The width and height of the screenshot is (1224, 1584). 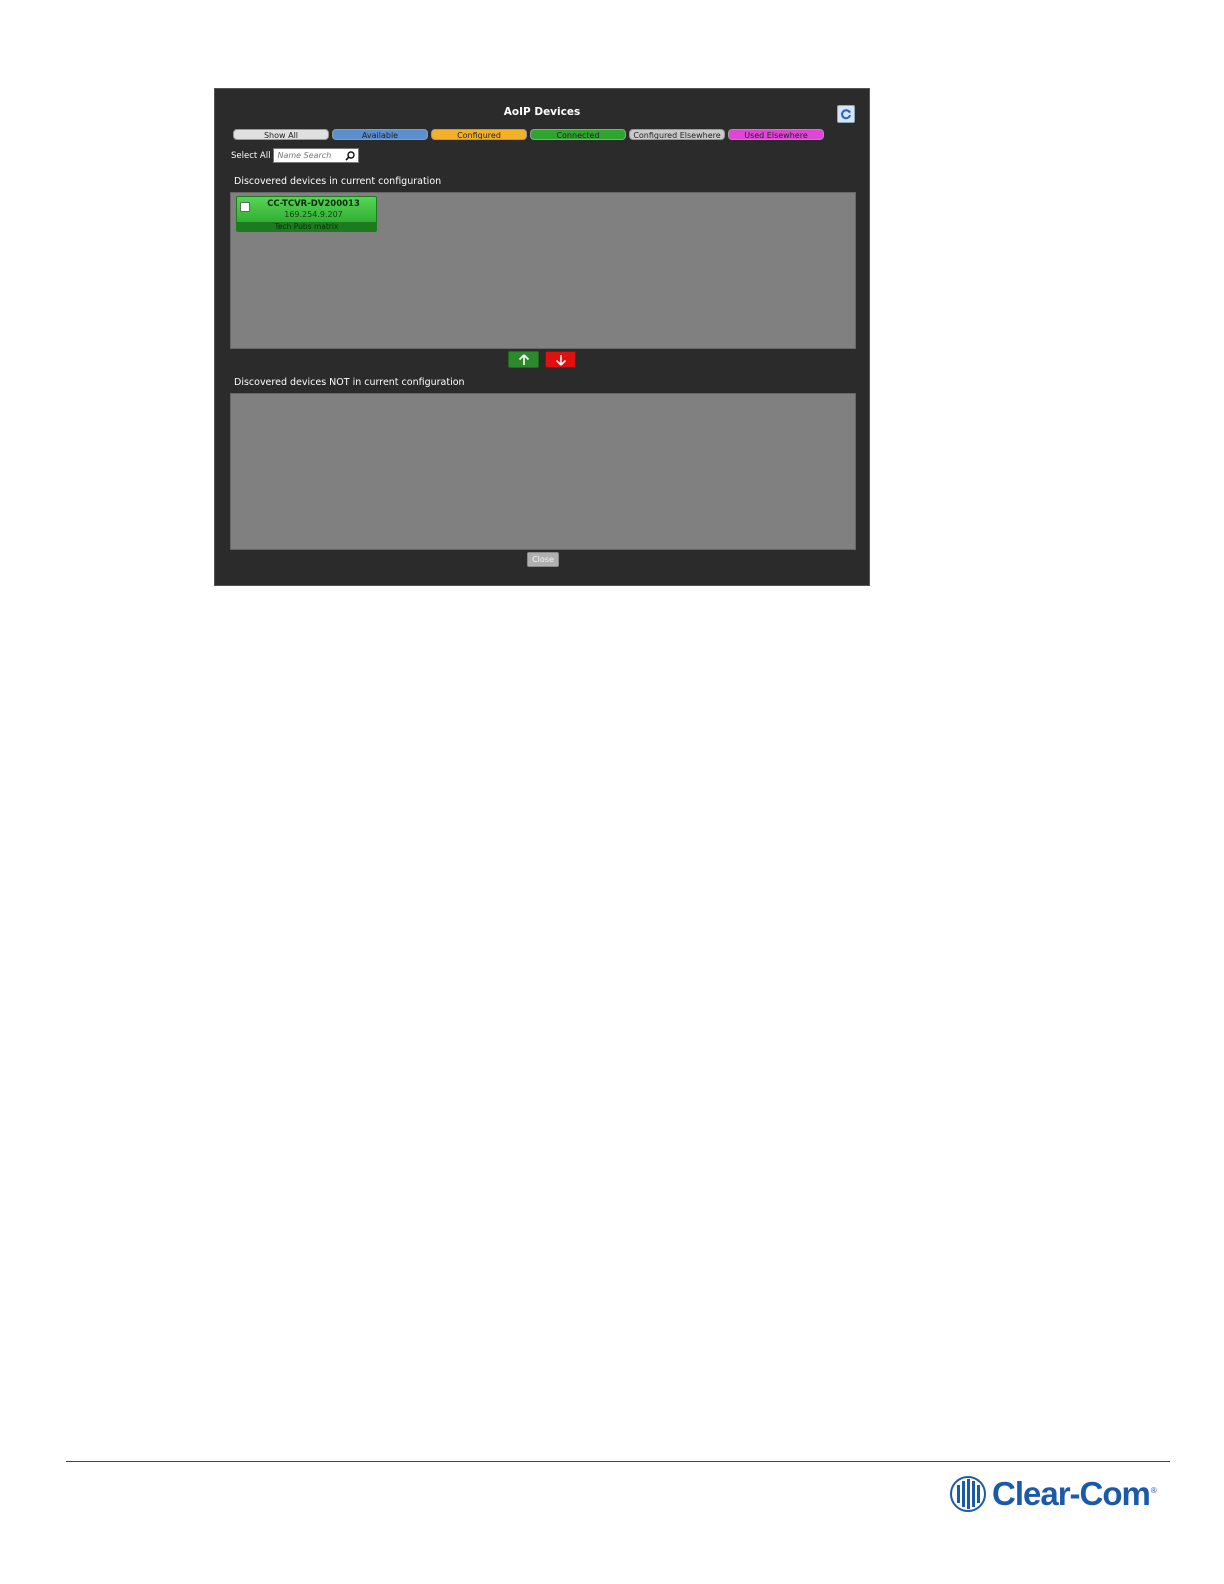 What do you see at coordinates (968, 1494) in the screenshot?
I see `clear-com-emblem-icon` at bounding box center [968, 1494].